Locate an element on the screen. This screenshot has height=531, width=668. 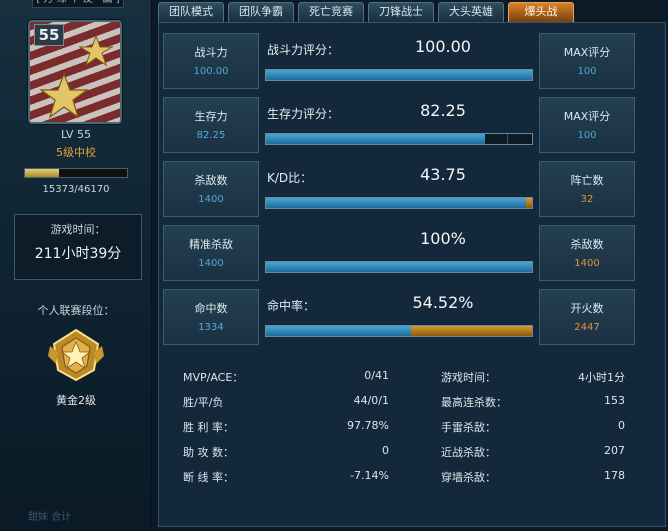
stat-mid-label: K/D比： is located at coordinates (290, 178).